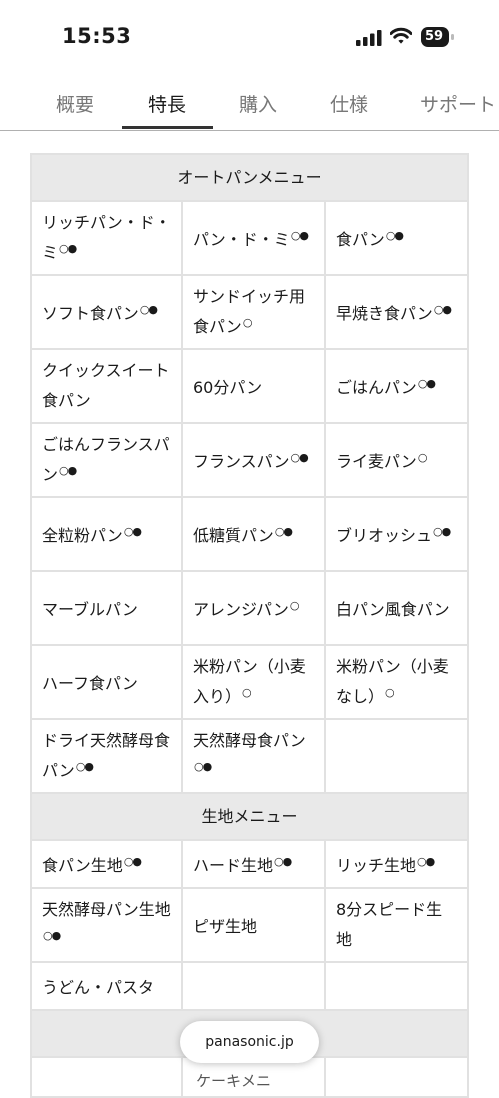 The image size is (499, 1098). What do you see at coordinates (258, 103) in the screenshot?
I see `tab-purchase: 購入` at bounding box center [258, 103].